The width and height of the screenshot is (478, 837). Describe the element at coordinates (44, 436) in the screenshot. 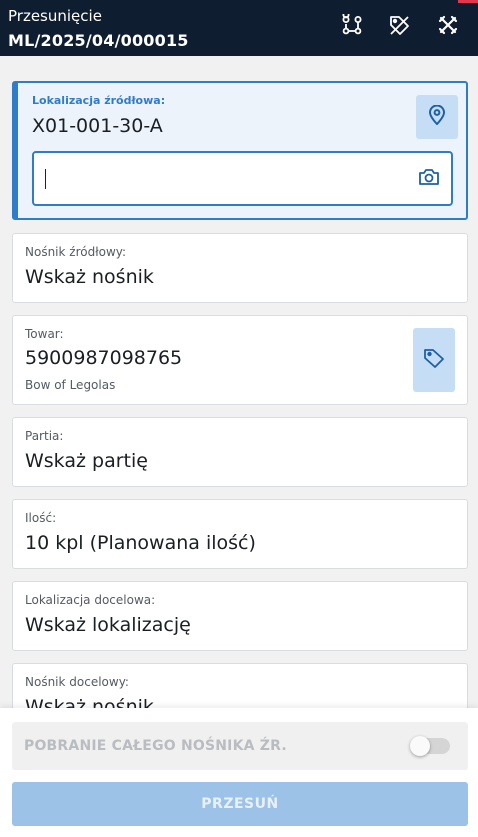

I see `batch-label: Partia:` at that location.